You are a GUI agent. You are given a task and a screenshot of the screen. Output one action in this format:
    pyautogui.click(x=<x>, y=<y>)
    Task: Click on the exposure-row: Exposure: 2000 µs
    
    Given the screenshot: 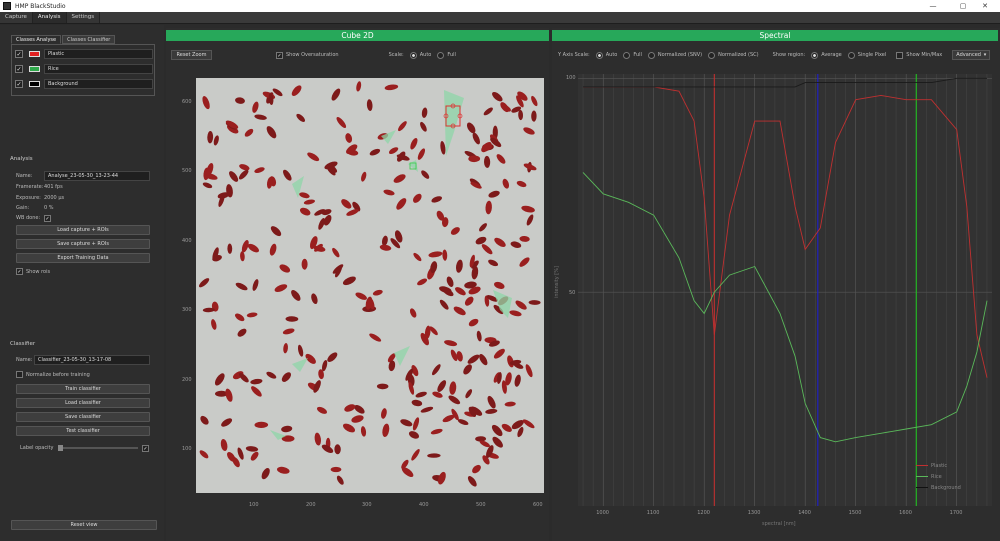 What is the action you would take?
    pyautogui.click(x=40, y=198)
    